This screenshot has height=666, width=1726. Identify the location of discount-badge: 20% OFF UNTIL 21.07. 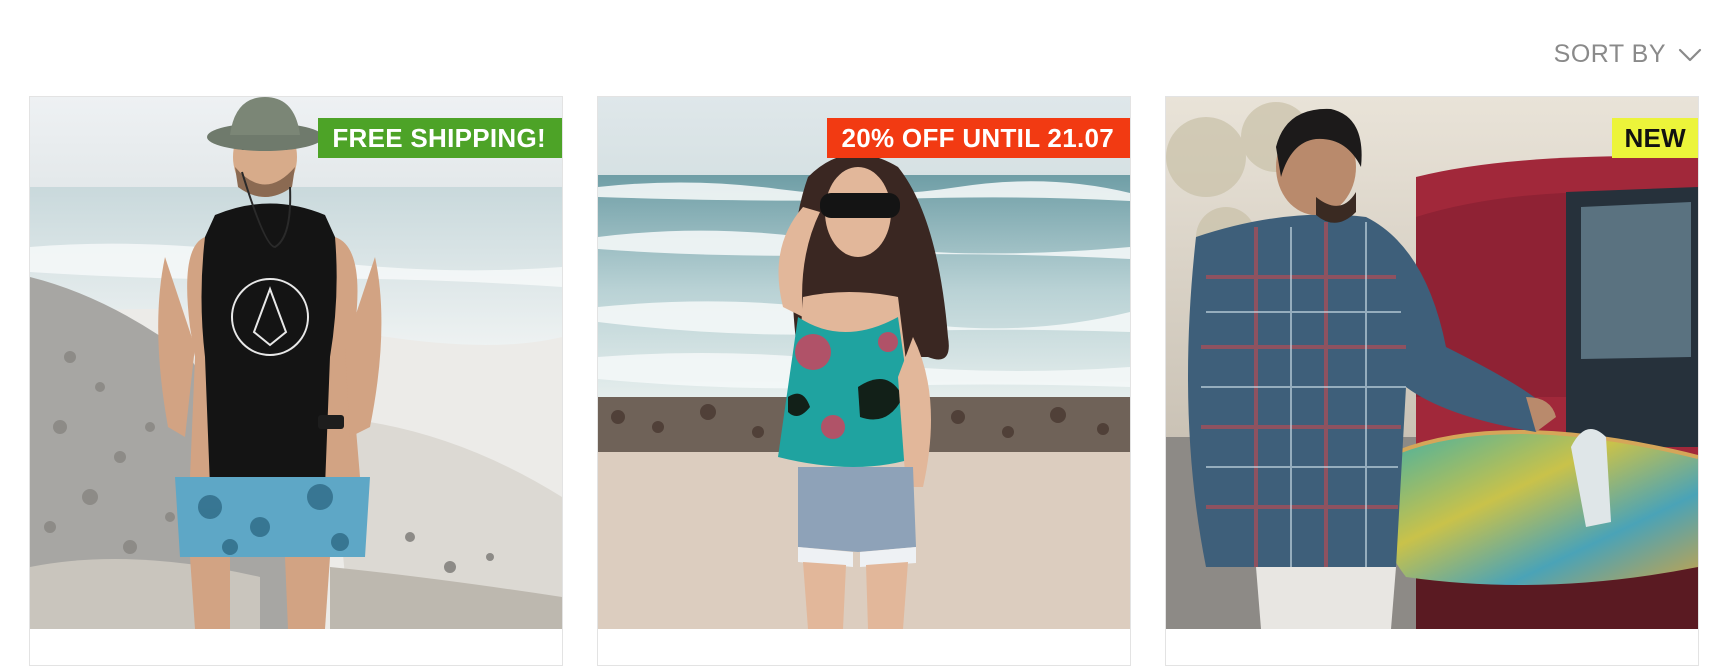
(978, 138).